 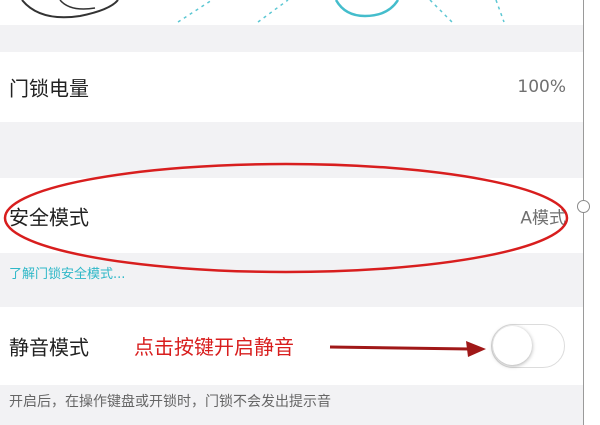 What do you see at coordinates (214, 347) in the screenshot?
I see `annotation-text: 点击按键开启静音` at bounding box center [214, 347].